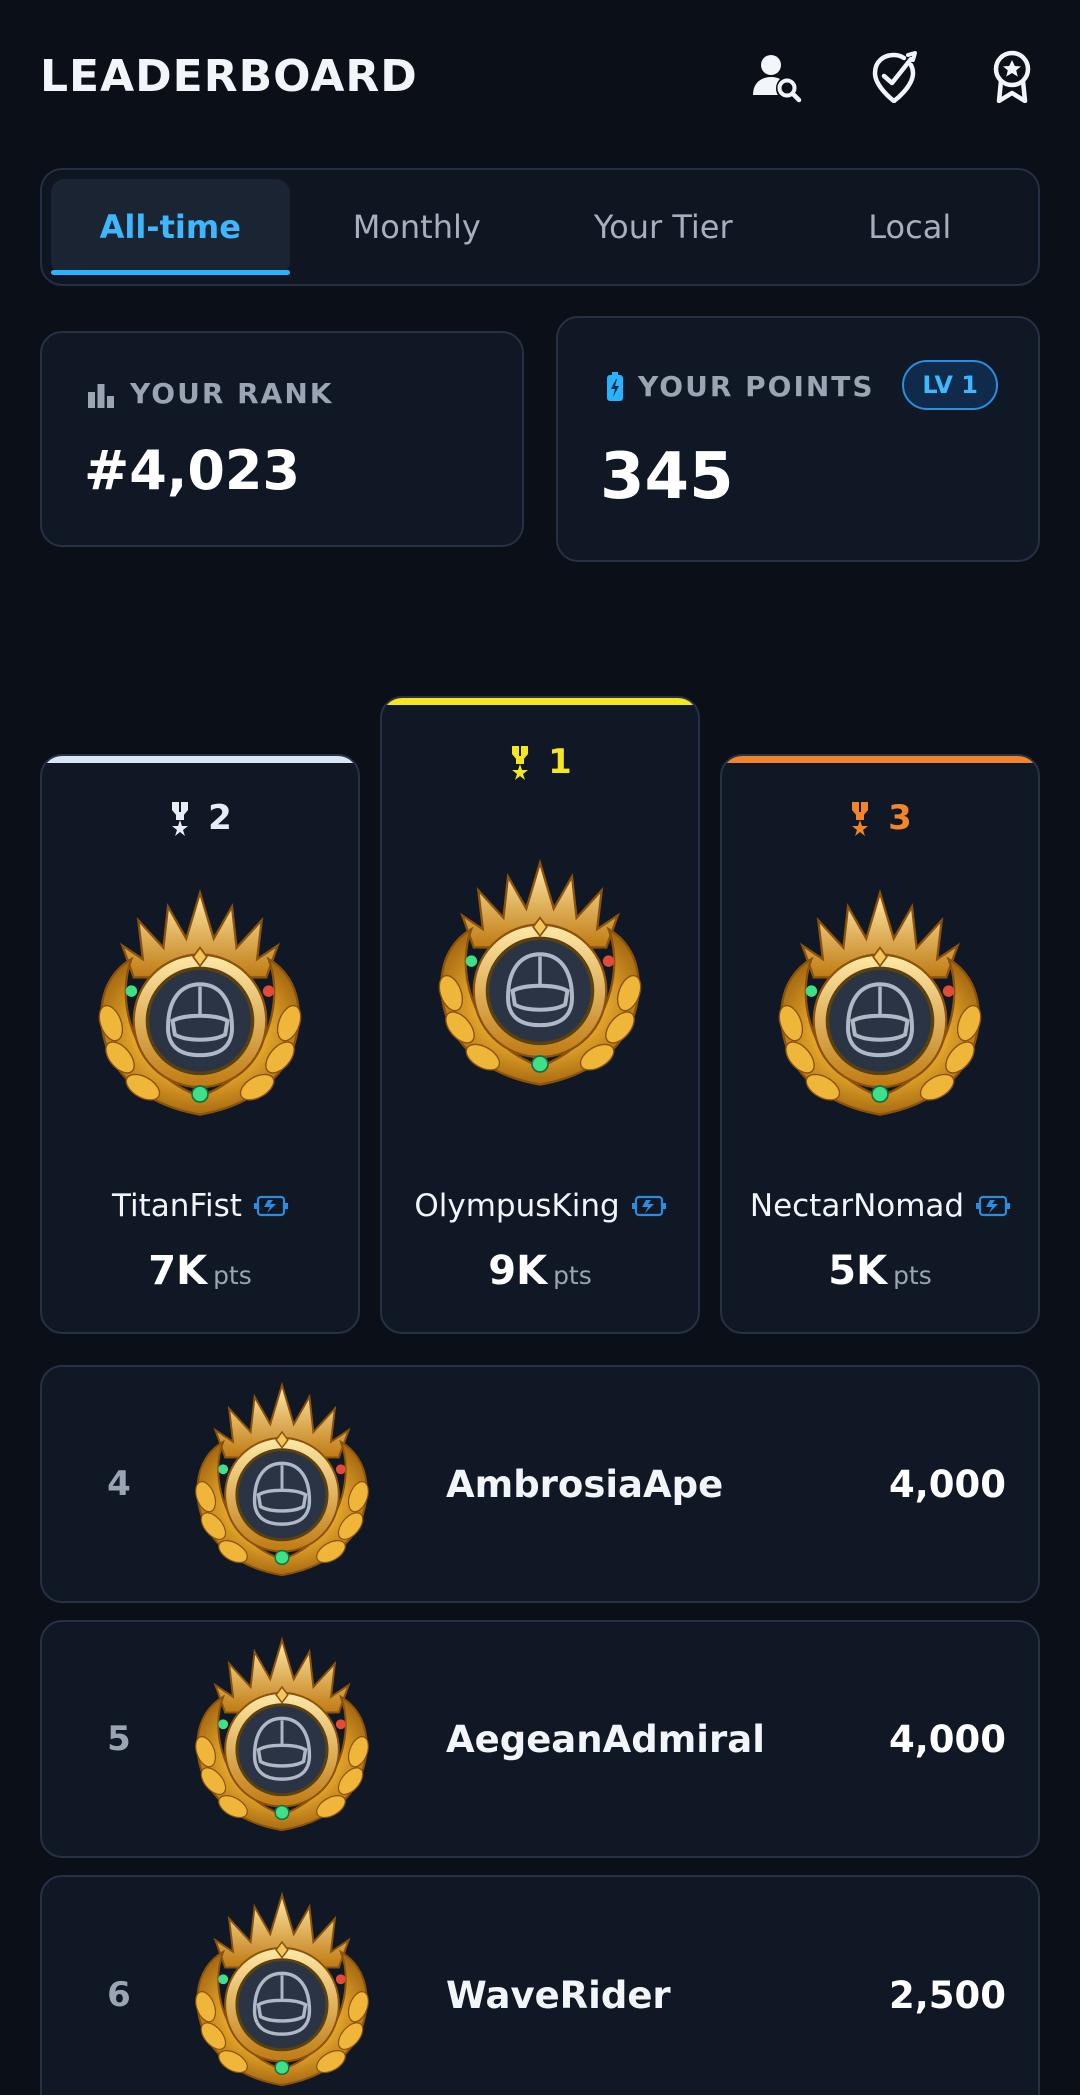 Image resolution: width=1080 pixels, height=2095 pixels. I want to click on level-badge: LV 1, so click(950, 385).